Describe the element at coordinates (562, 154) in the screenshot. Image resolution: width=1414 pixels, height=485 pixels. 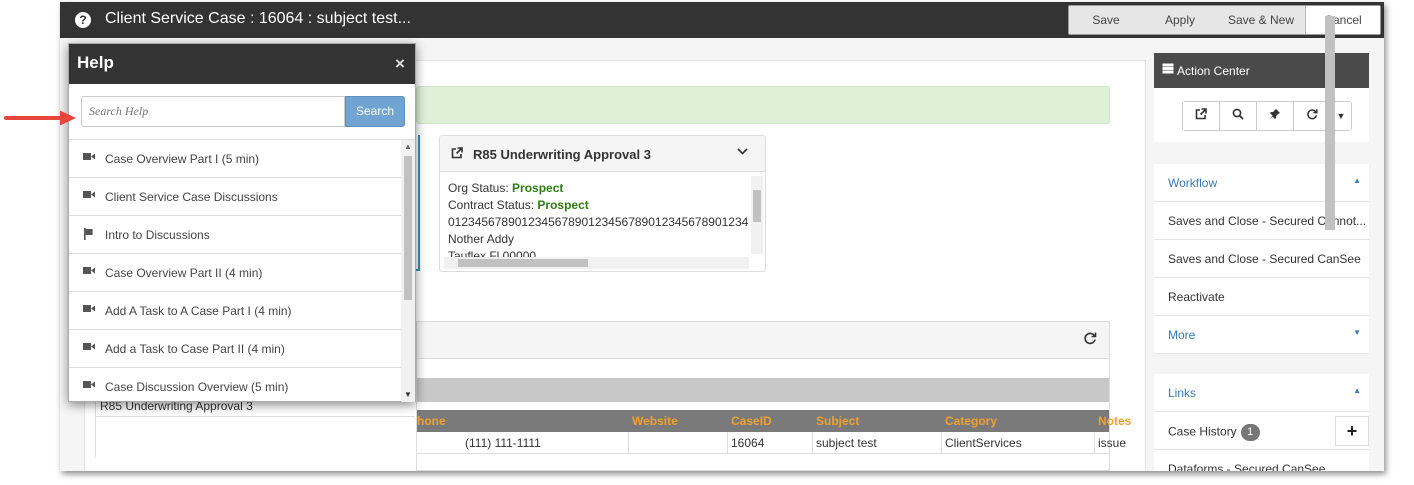
I see `card-title: R85 Underwriting Approval 3` at that location.